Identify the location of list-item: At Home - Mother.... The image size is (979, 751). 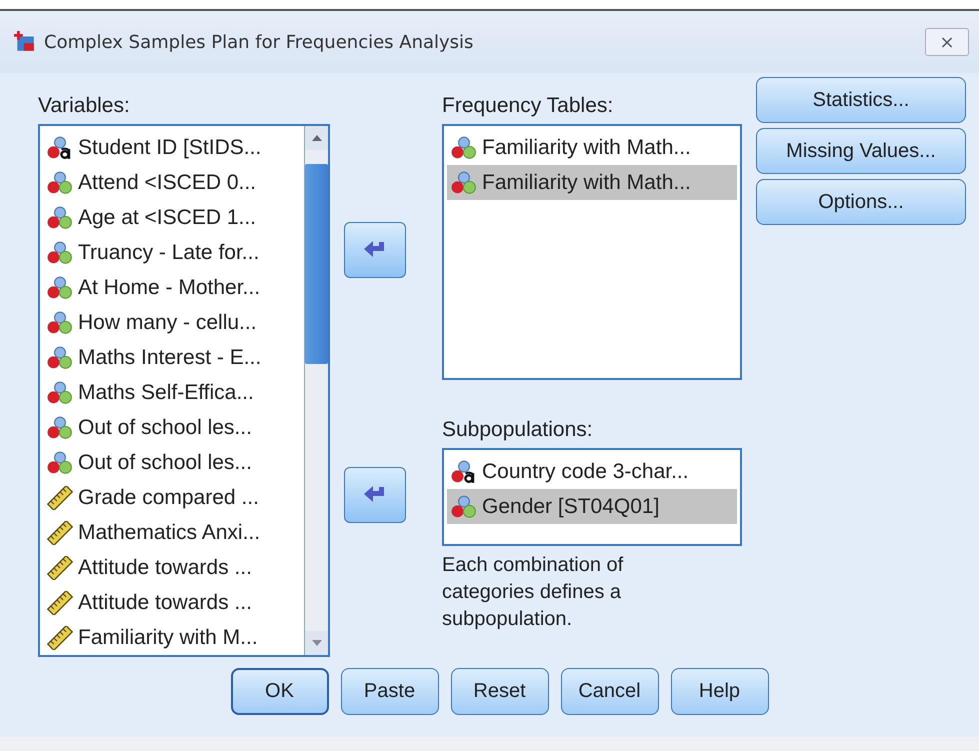
(172, 287).